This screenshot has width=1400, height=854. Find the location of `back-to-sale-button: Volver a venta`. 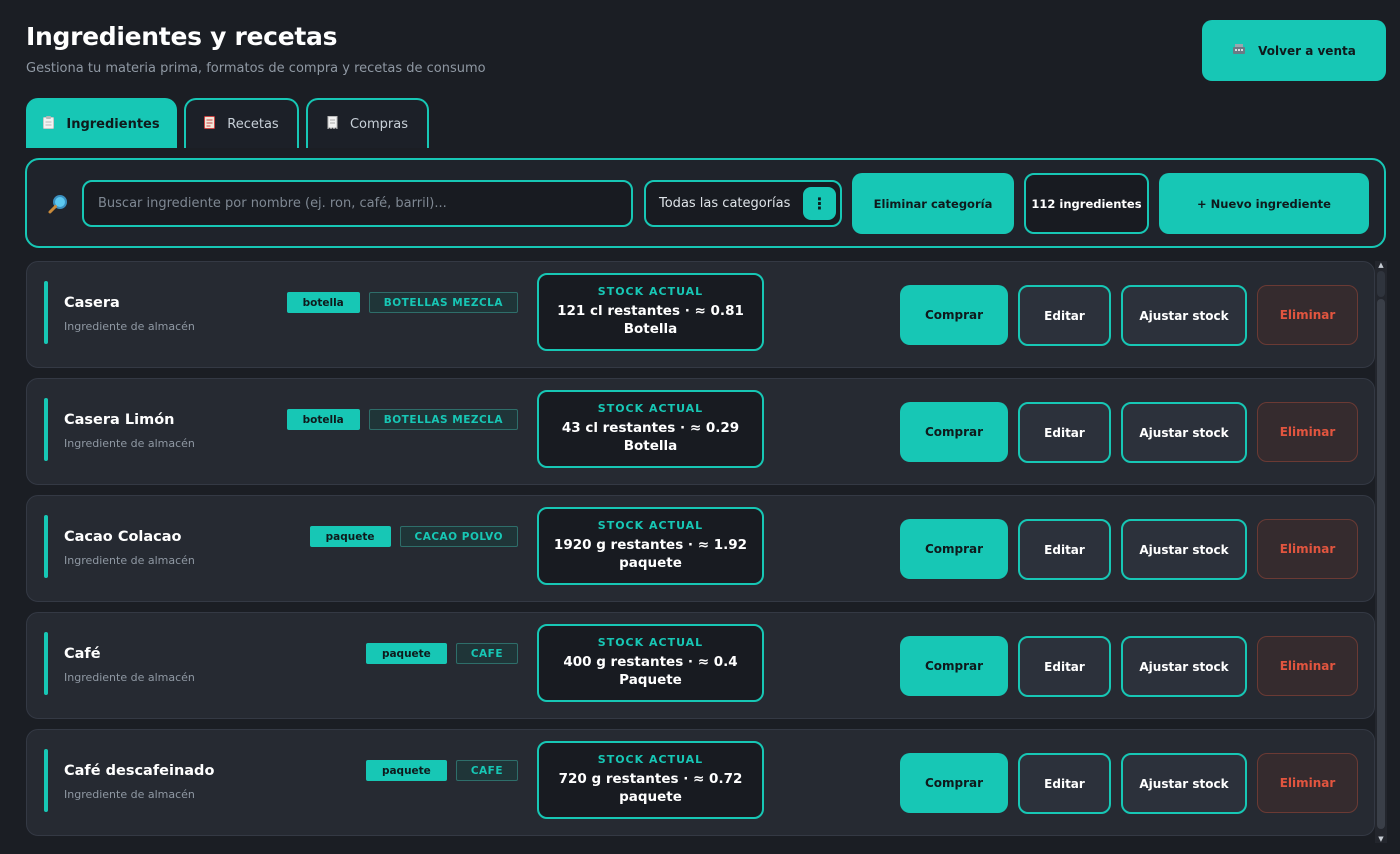

back-to-sale-button: Volver a venta is located at coordinates (1294, 50).